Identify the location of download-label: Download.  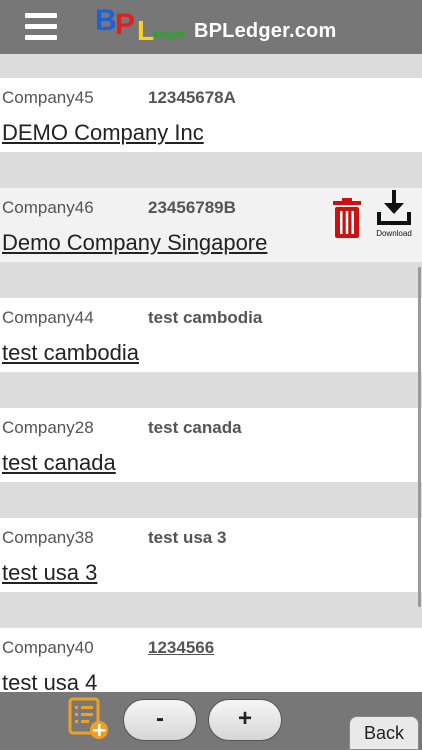
(394, 233).